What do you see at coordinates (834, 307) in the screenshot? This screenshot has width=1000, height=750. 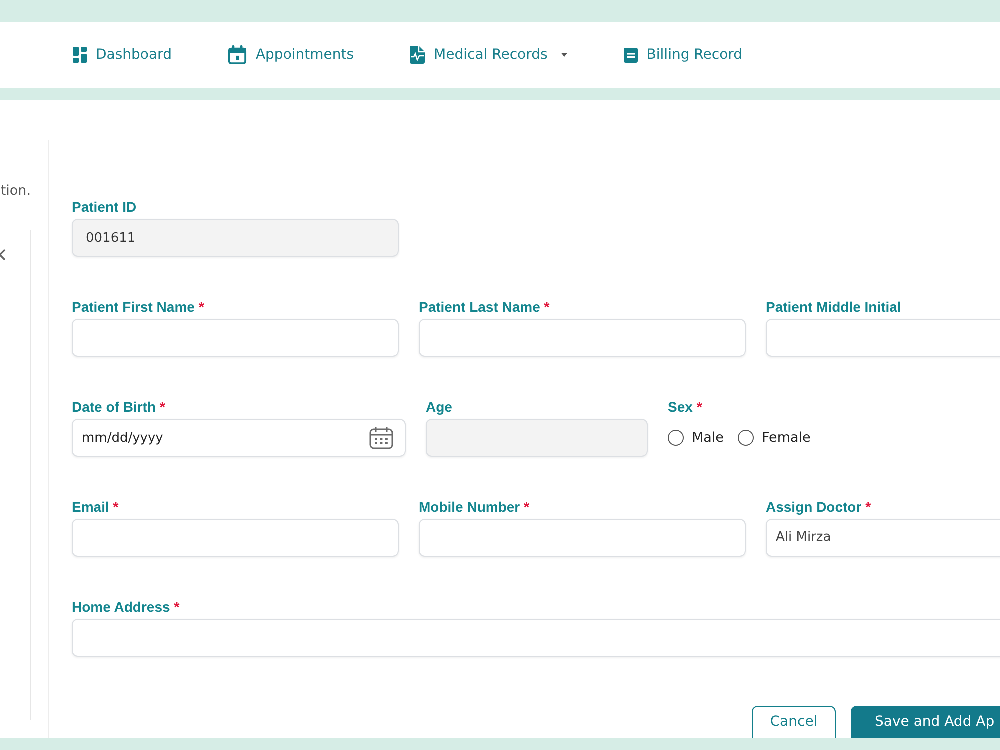 I see `field-label: Patient Middle Initial` at bounding box center [834, 307].